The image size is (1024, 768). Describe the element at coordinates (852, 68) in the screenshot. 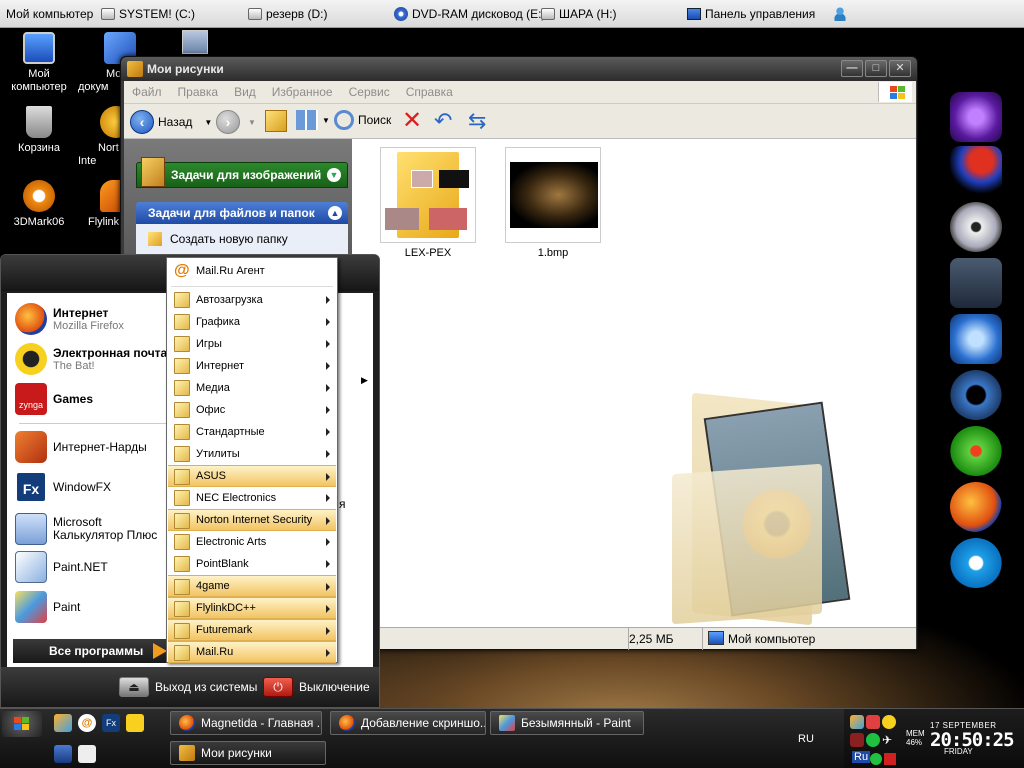

I see `minimize-button: —` at that location.